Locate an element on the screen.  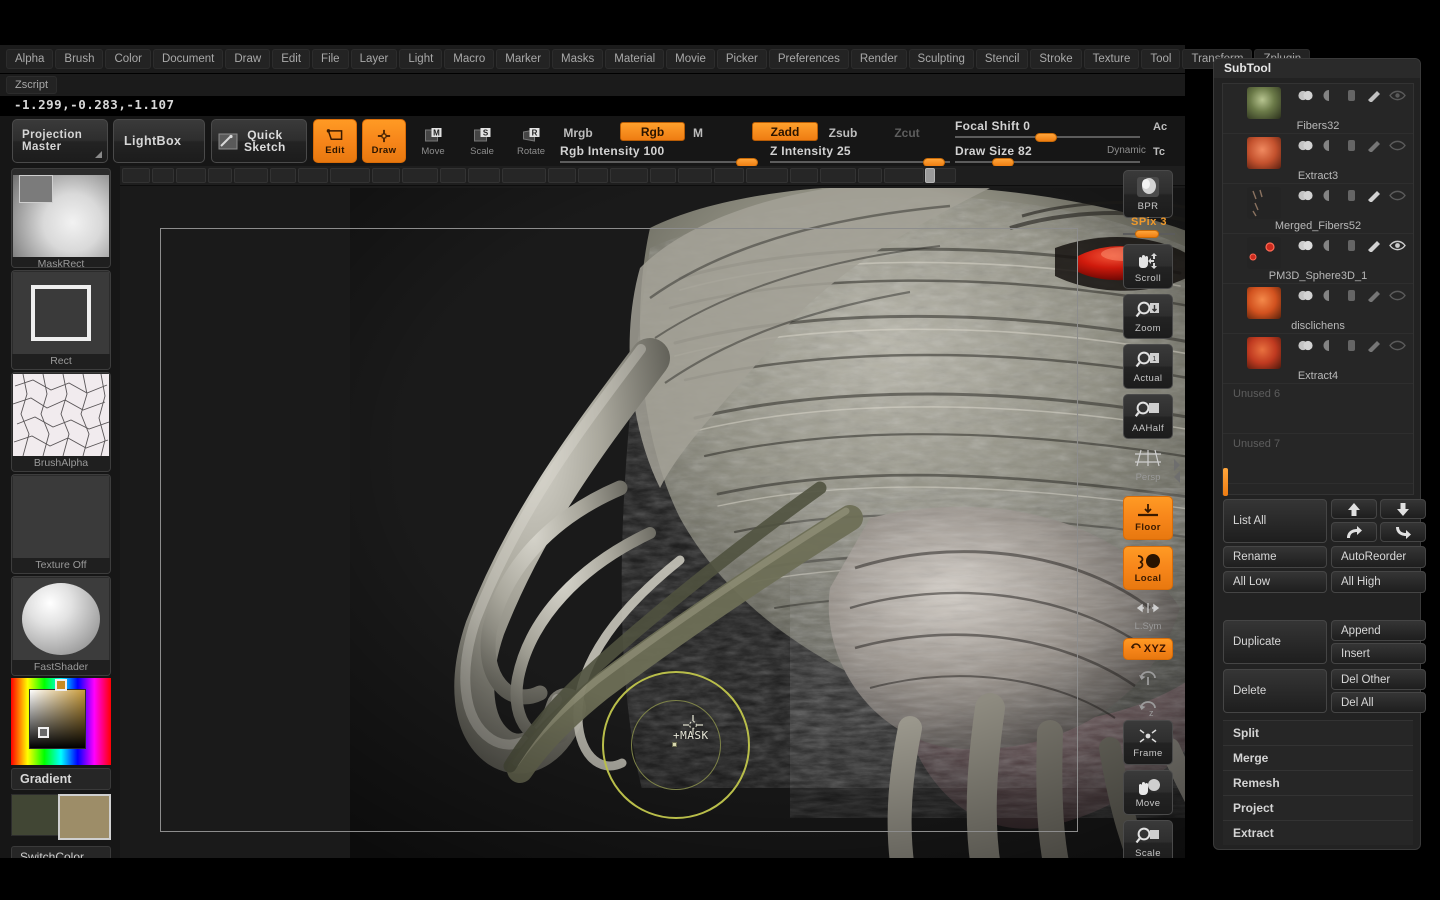
project-button: Project is located at coordinates (1318, 807).